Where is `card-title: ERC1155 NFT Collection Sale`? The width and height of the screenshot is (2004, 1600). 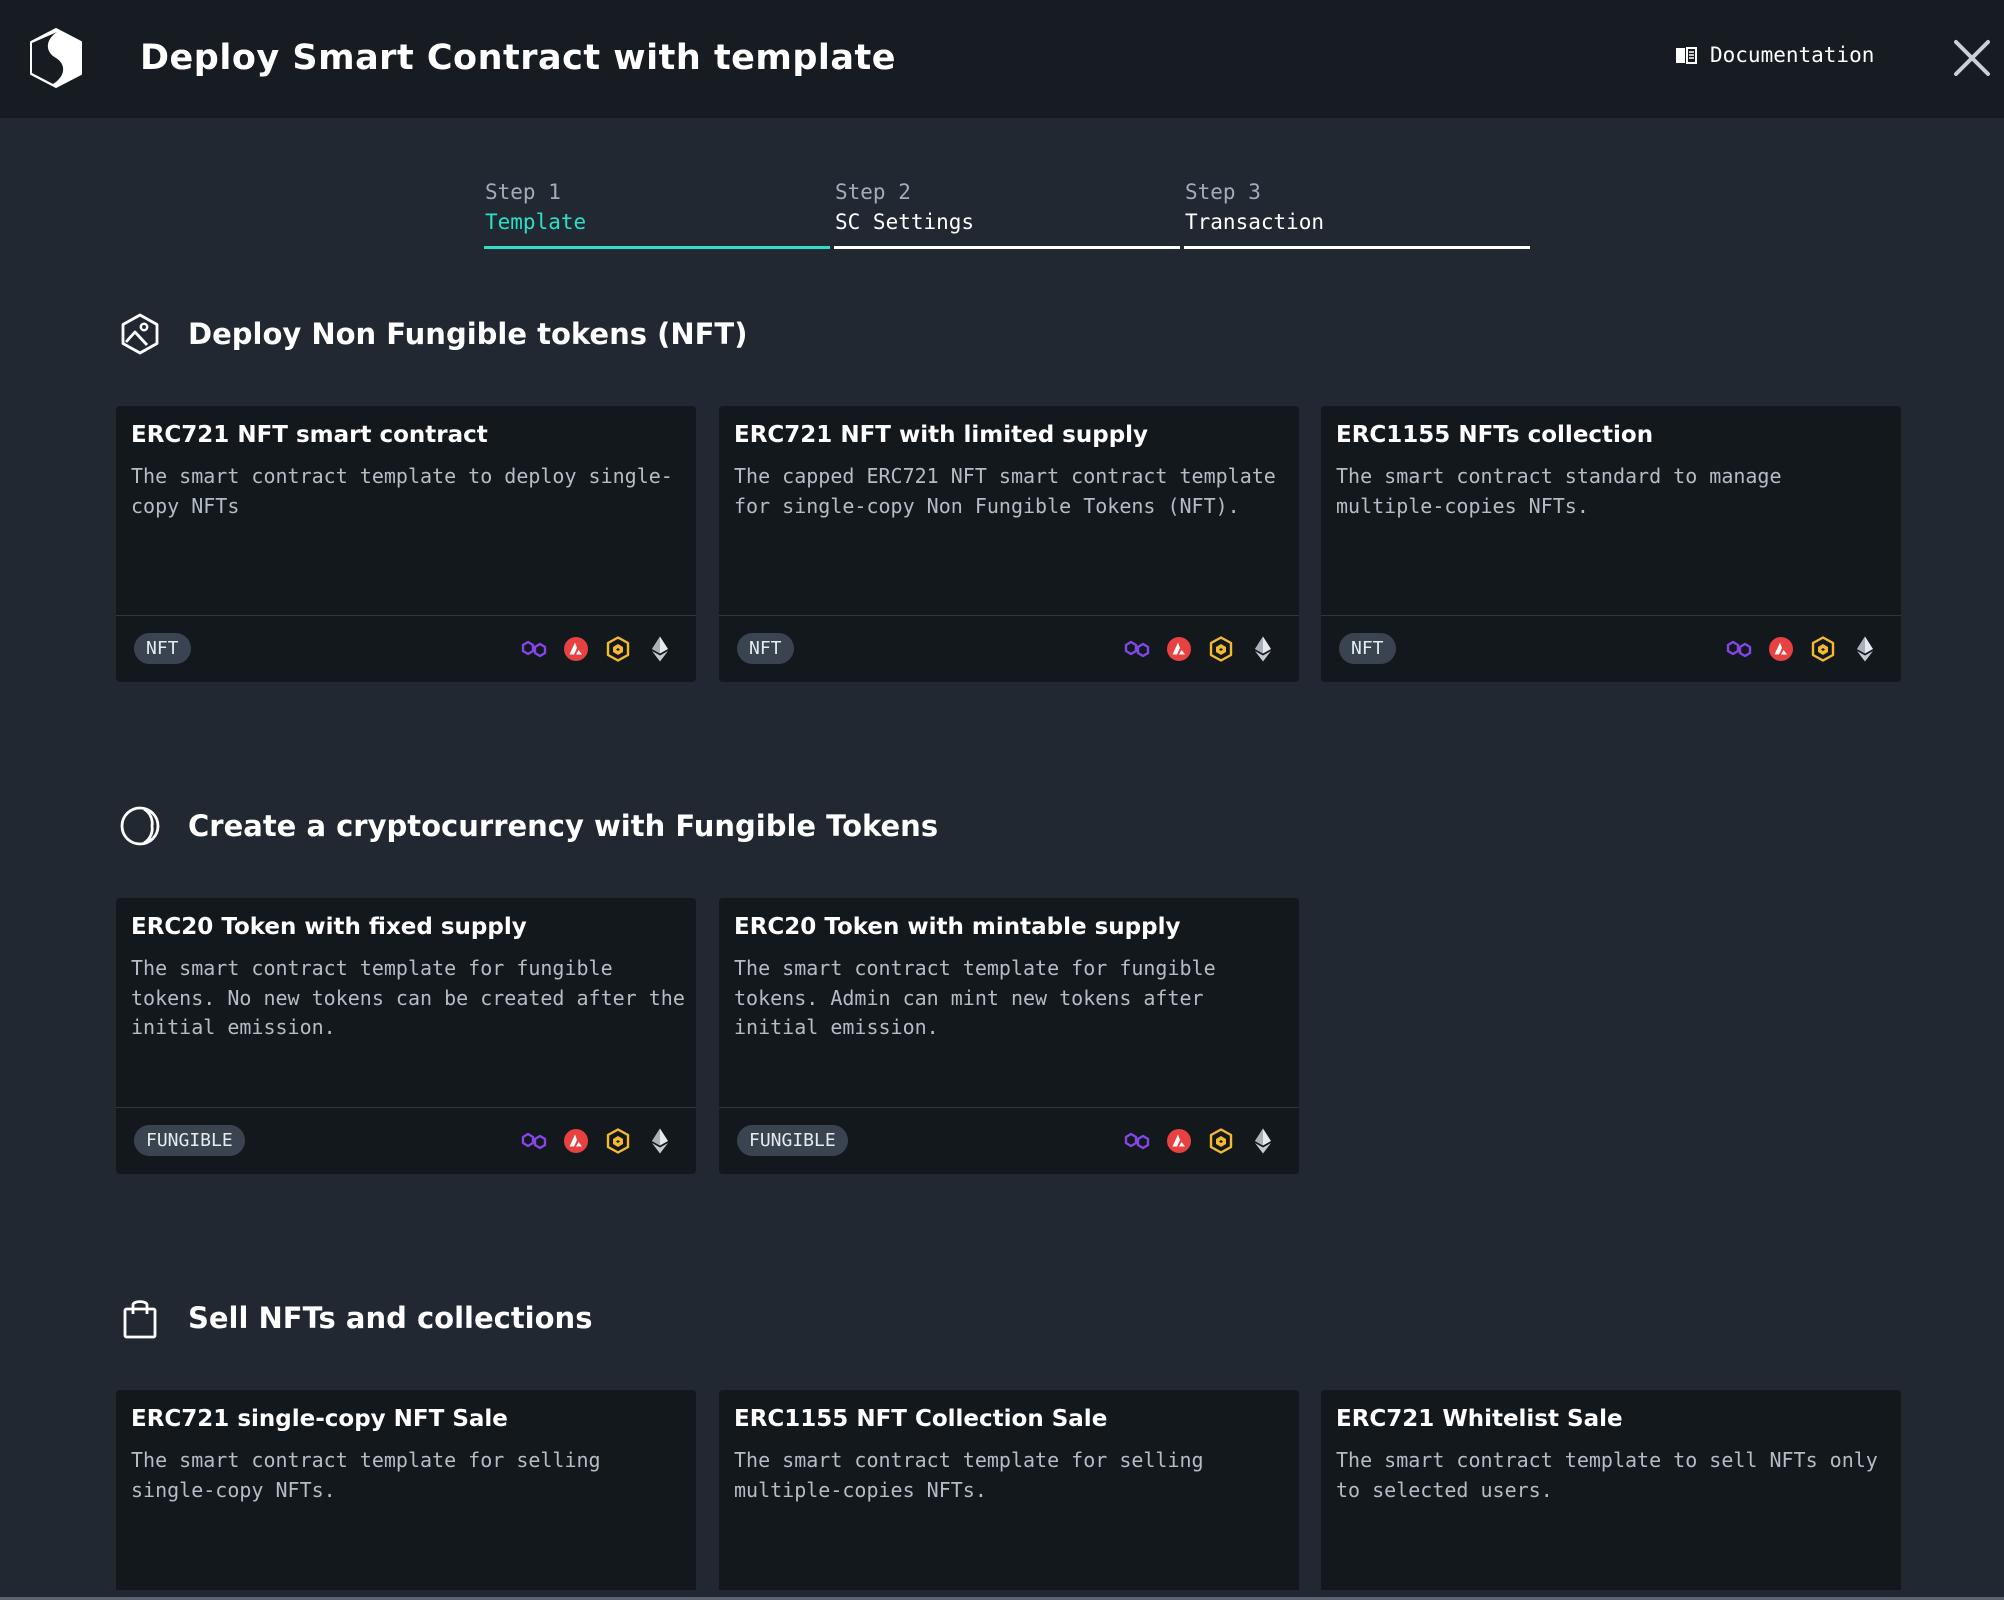
card-title: ERC1155 NFT Collection Sale is located at coordinates (921, 1419).